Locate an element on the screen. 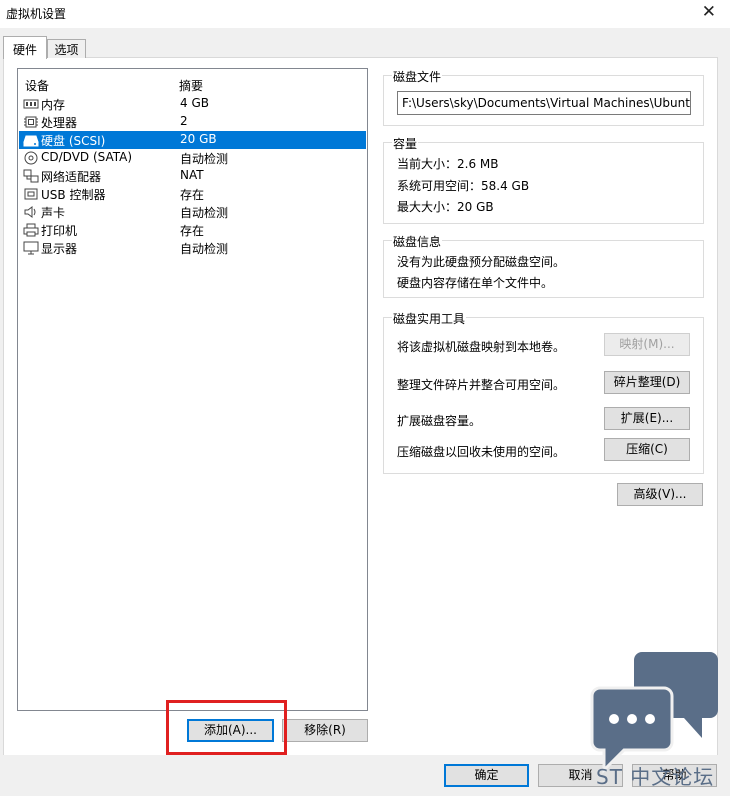  compact-button: 压缩(C) is located at coordinates (647, 449).